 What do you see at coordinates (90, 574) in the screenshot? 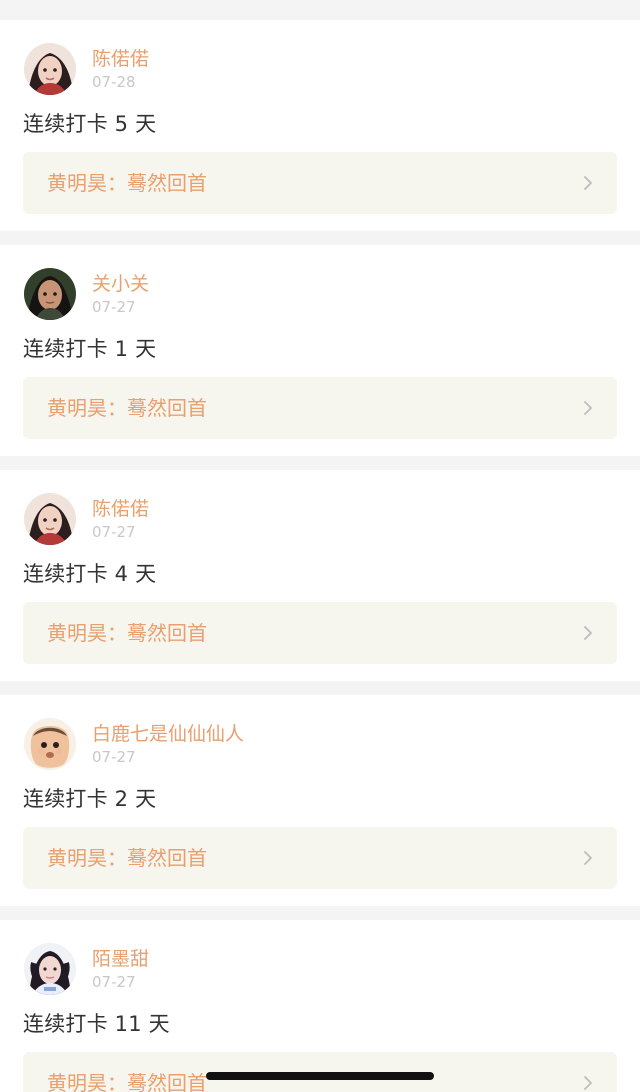
I see `streak-text: 连续打卡 4 天` at bounding box center [90, 574].